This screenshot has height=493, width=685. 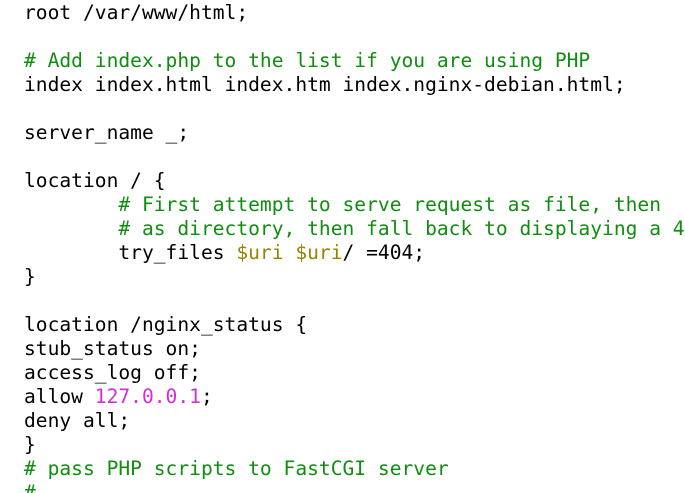 What do you see at coordinates (112, 348) in the screenshot?
I see `code-token: stub_status on;` at bounding box center [112, 348].